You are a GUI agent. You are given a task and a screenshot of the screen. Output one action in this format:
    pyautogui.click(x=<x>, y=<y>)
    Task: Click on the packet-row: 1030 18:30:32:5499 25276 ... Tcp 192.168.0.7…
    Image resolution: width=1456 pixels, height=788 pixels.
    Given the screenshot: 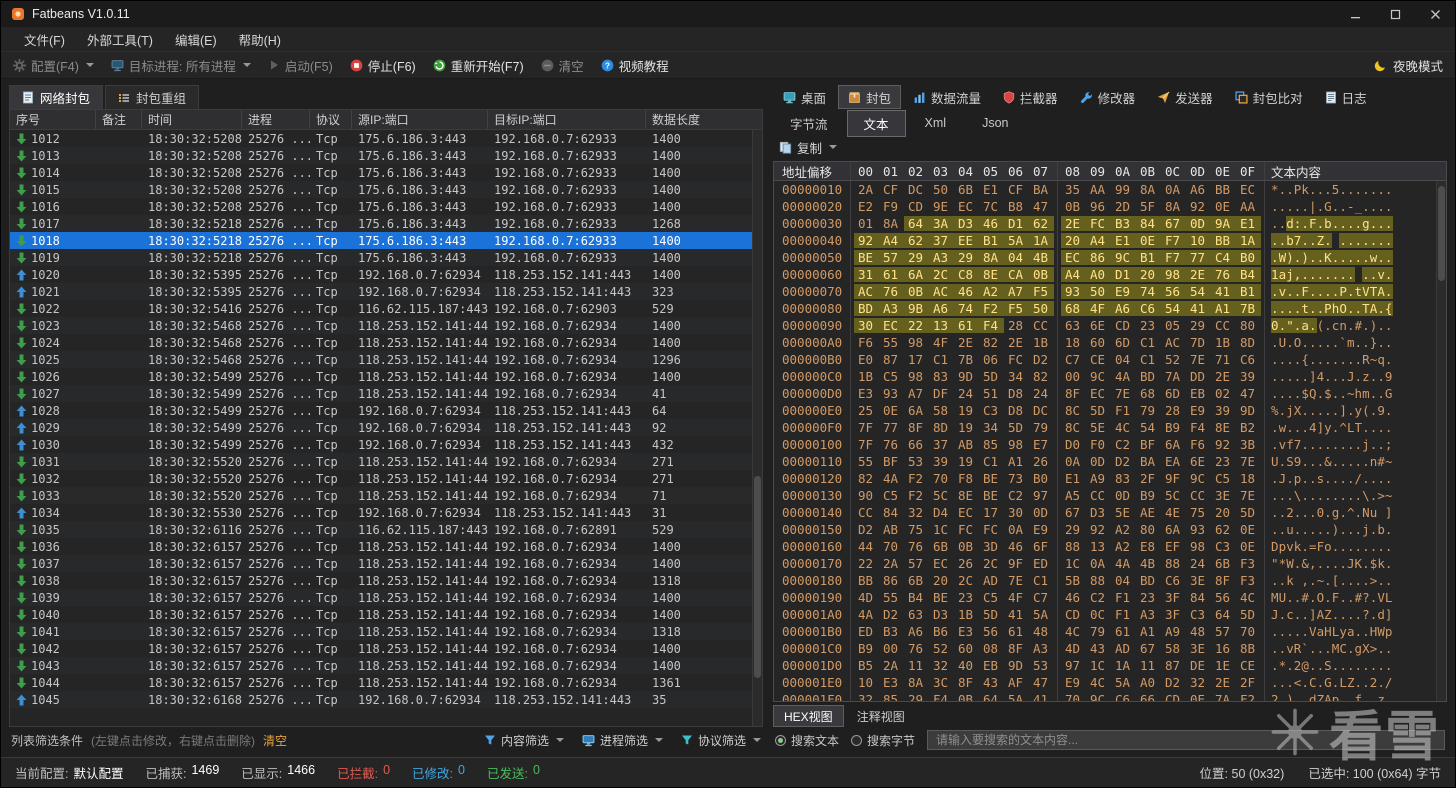 What is the action you would take?
    pyautogui.click(x=381, y=444)
    